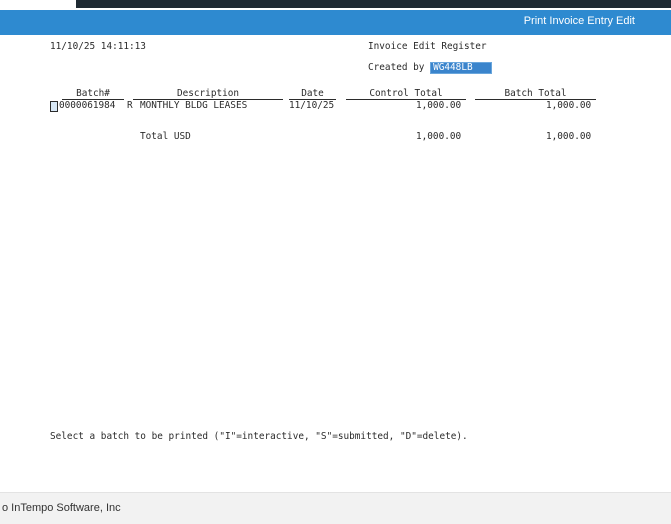  What do you see at coordinates (87, 105) in the screenshot?
I see `batch-number: 0000061984` at bounding box center [87, 105].